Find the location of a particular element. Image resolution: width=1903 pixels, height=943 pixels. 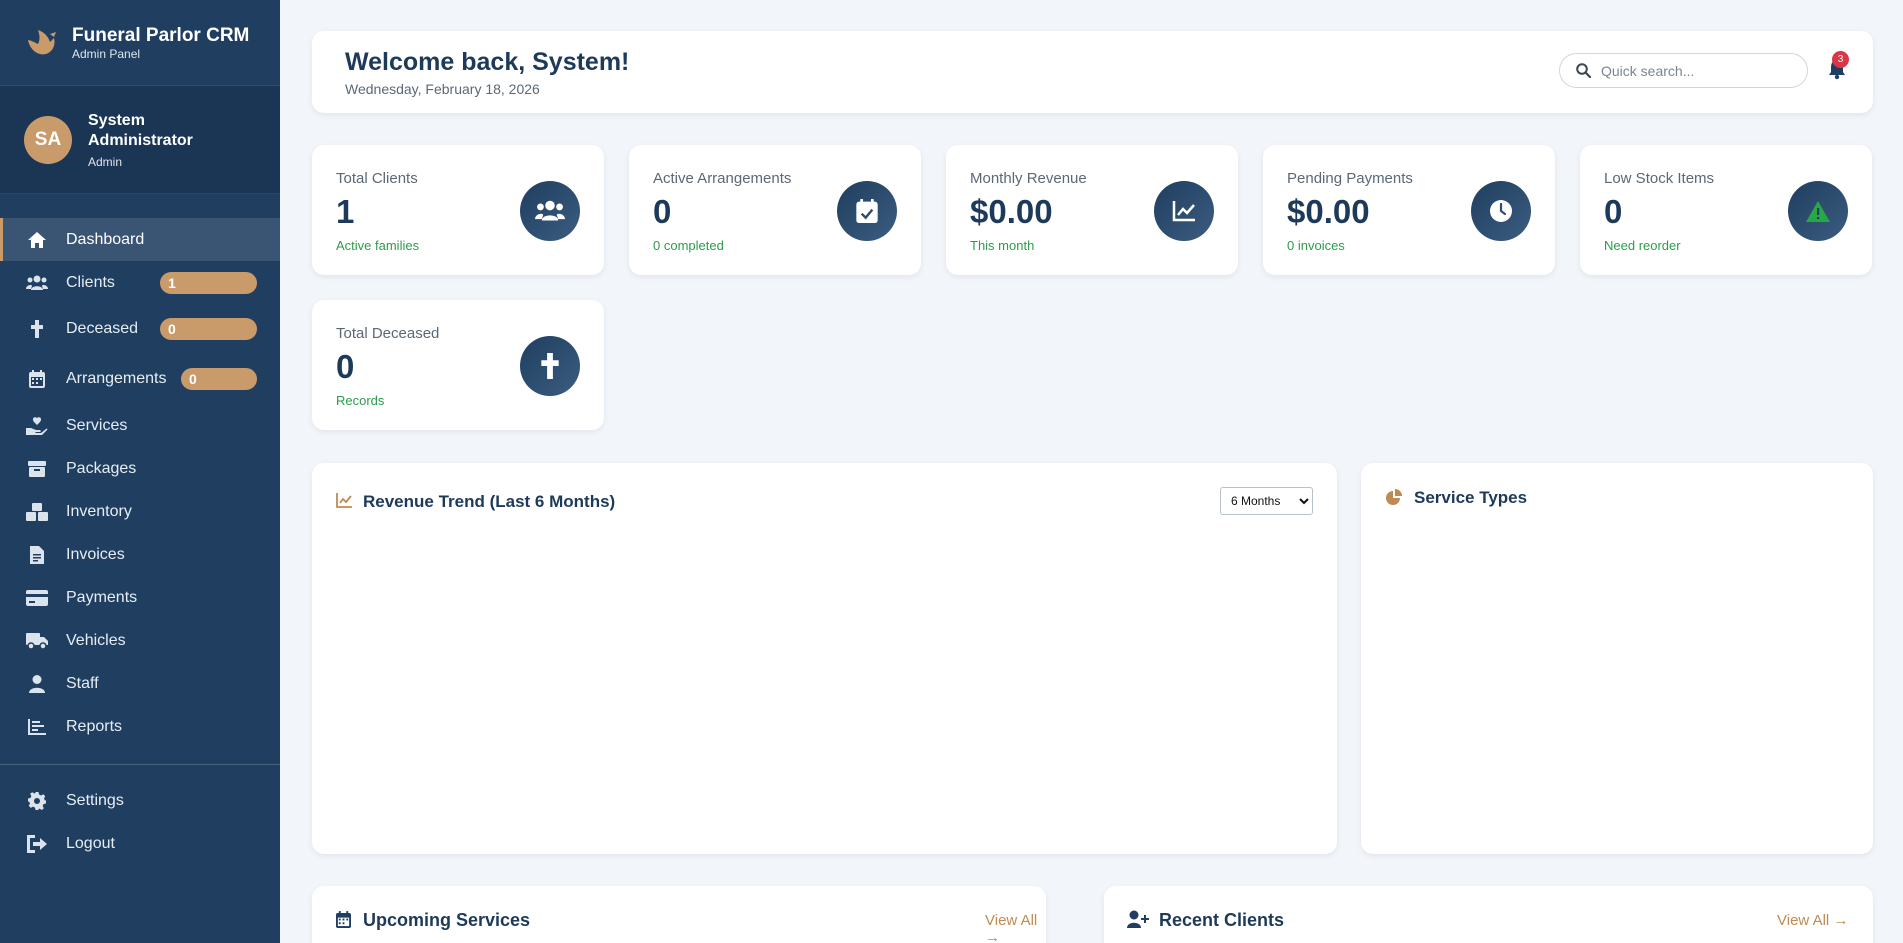

sidebar-item-label: Inventory is located at coordinates (99, 511).